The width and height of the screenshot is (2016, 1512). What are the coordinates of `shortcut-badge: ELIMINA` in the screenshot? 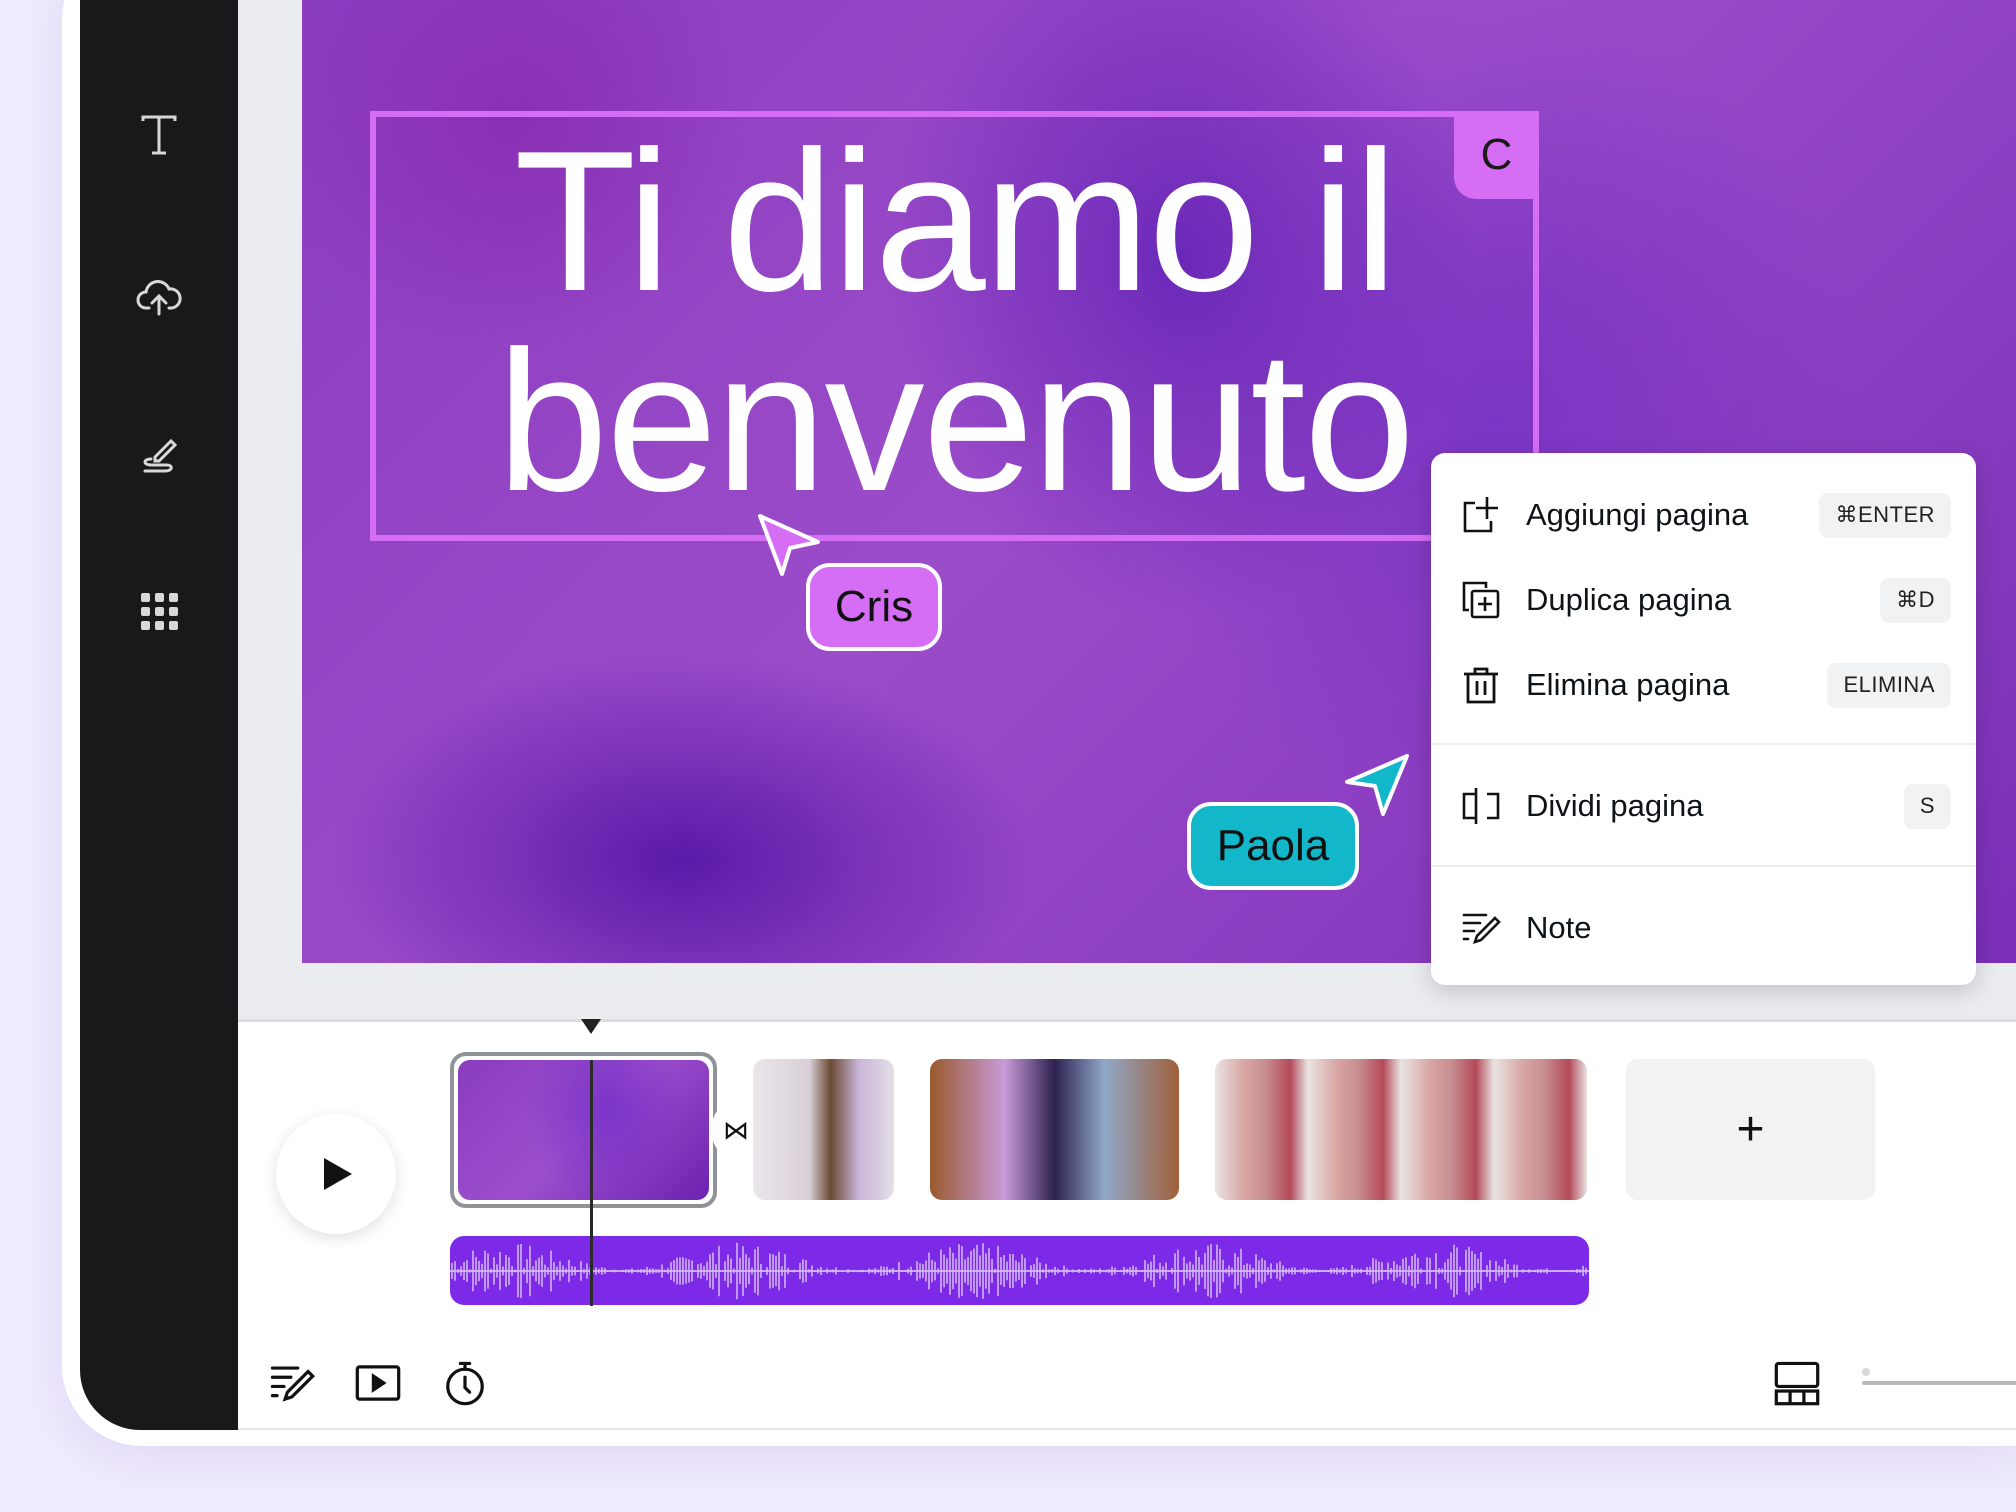 It's located at (1889, 685).